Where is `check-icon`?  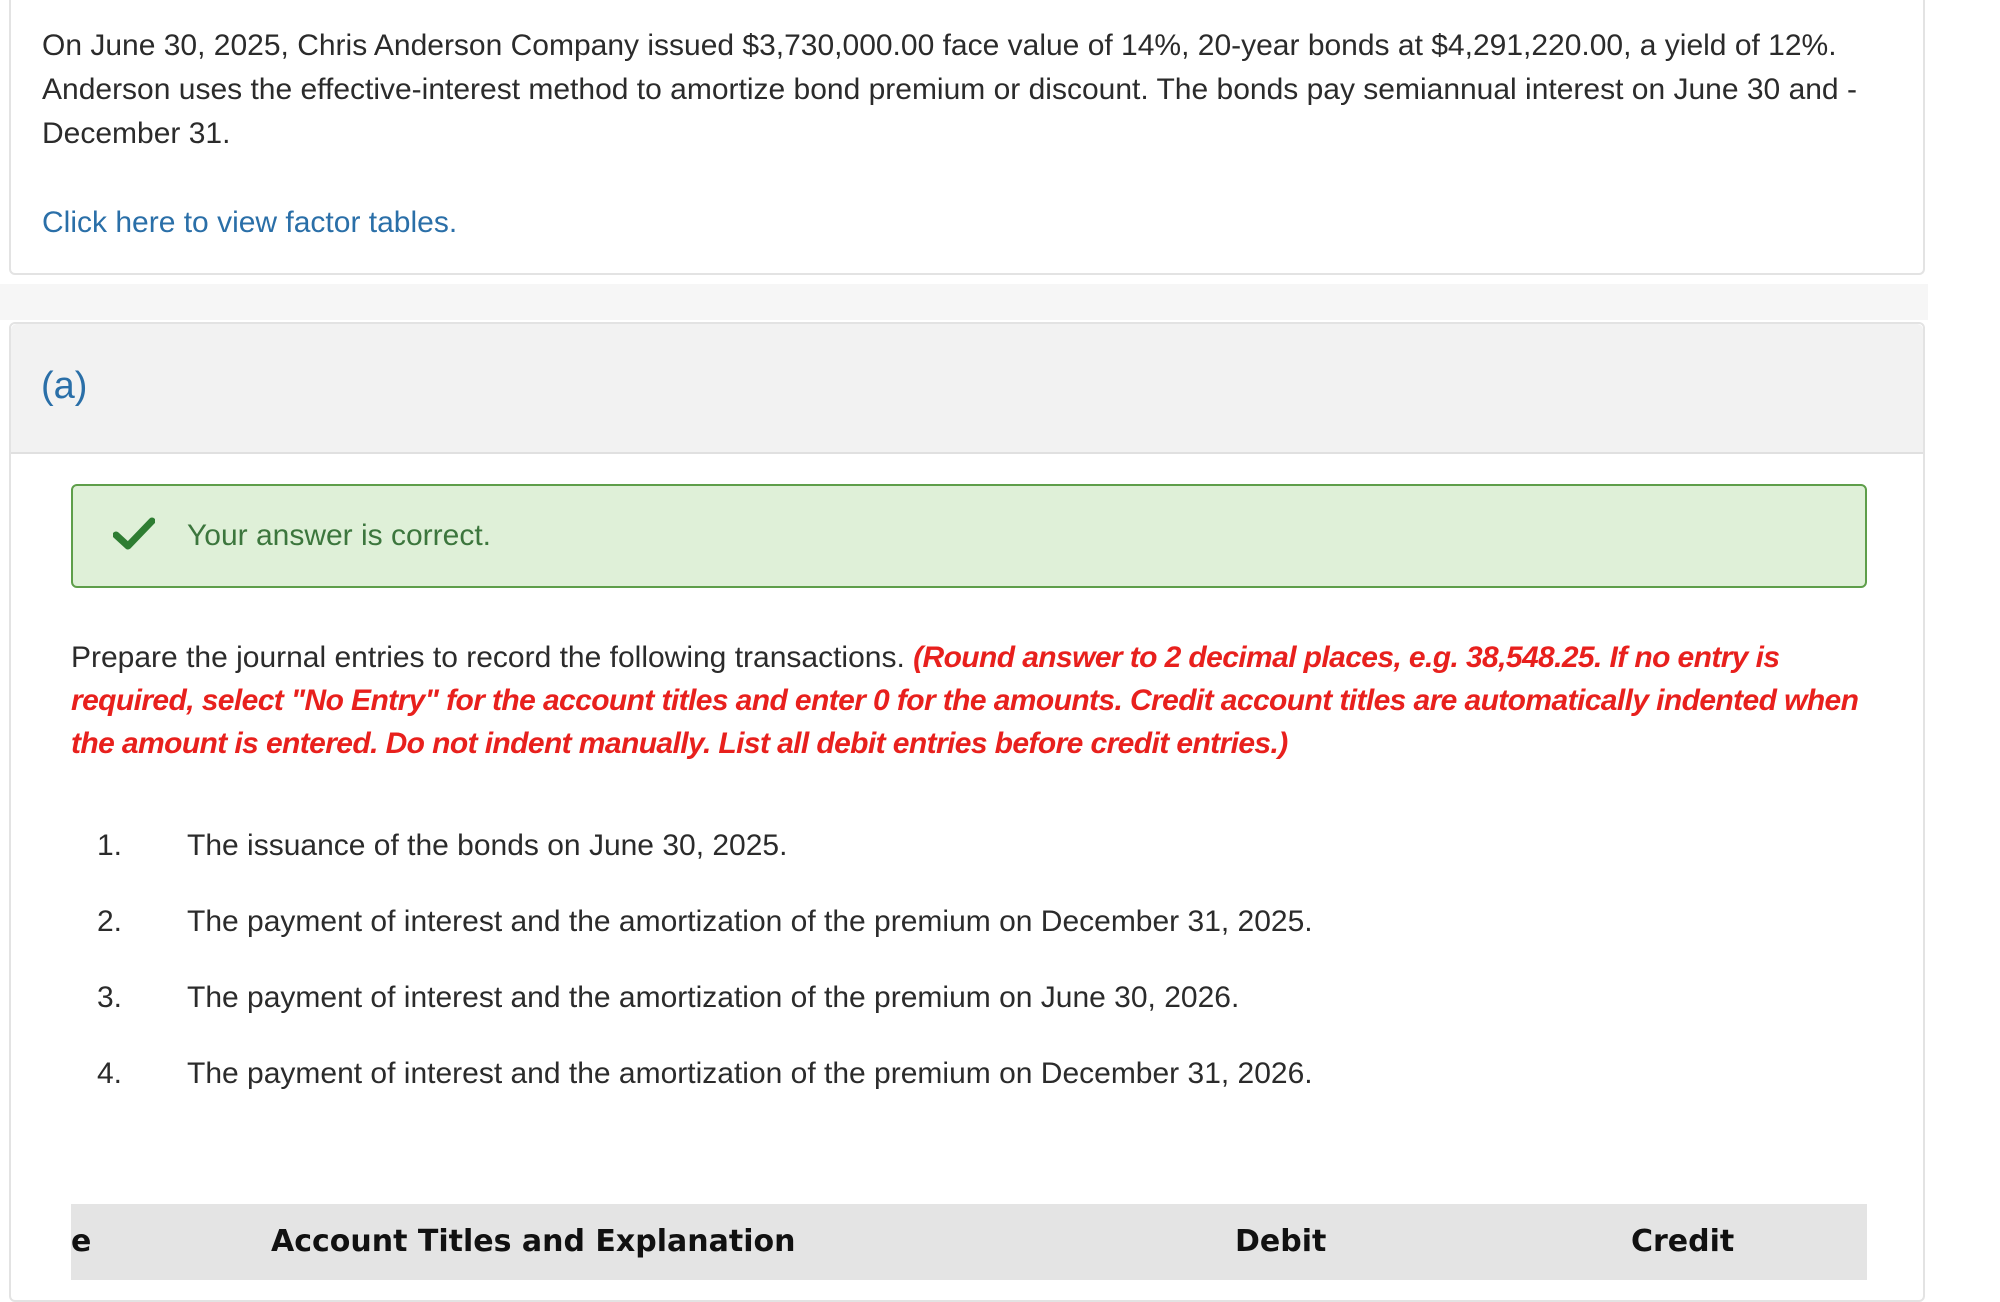
check-icon is located at coordinates (134, 533).